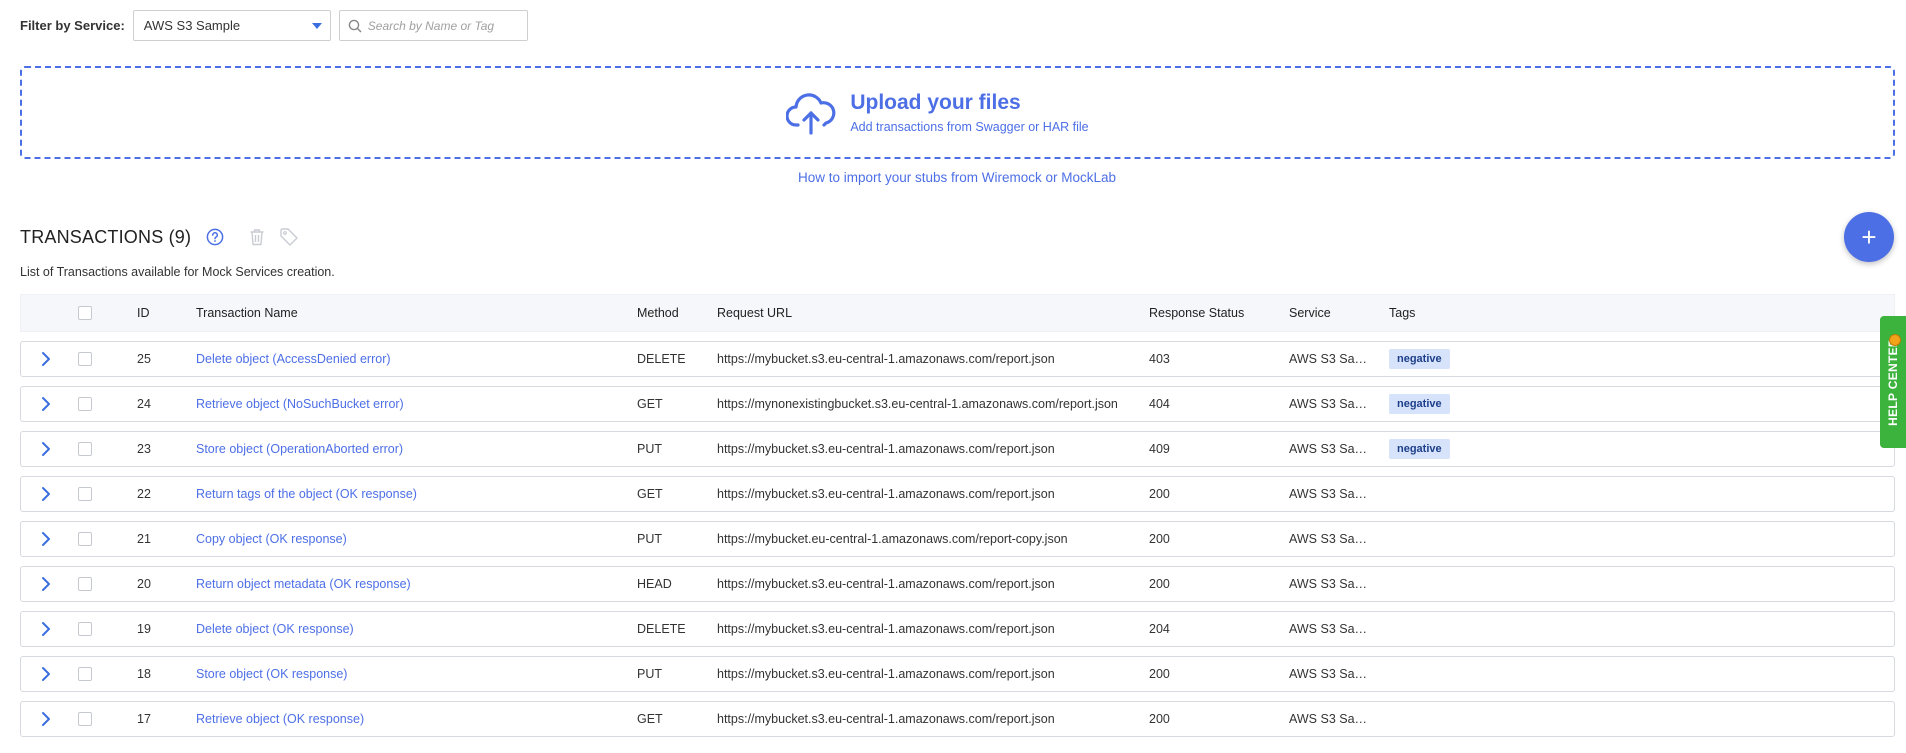 The width and height of the screenshot is (1906, 753). I want to click on service-select: AWS S3 Sample, so click(231, 25).